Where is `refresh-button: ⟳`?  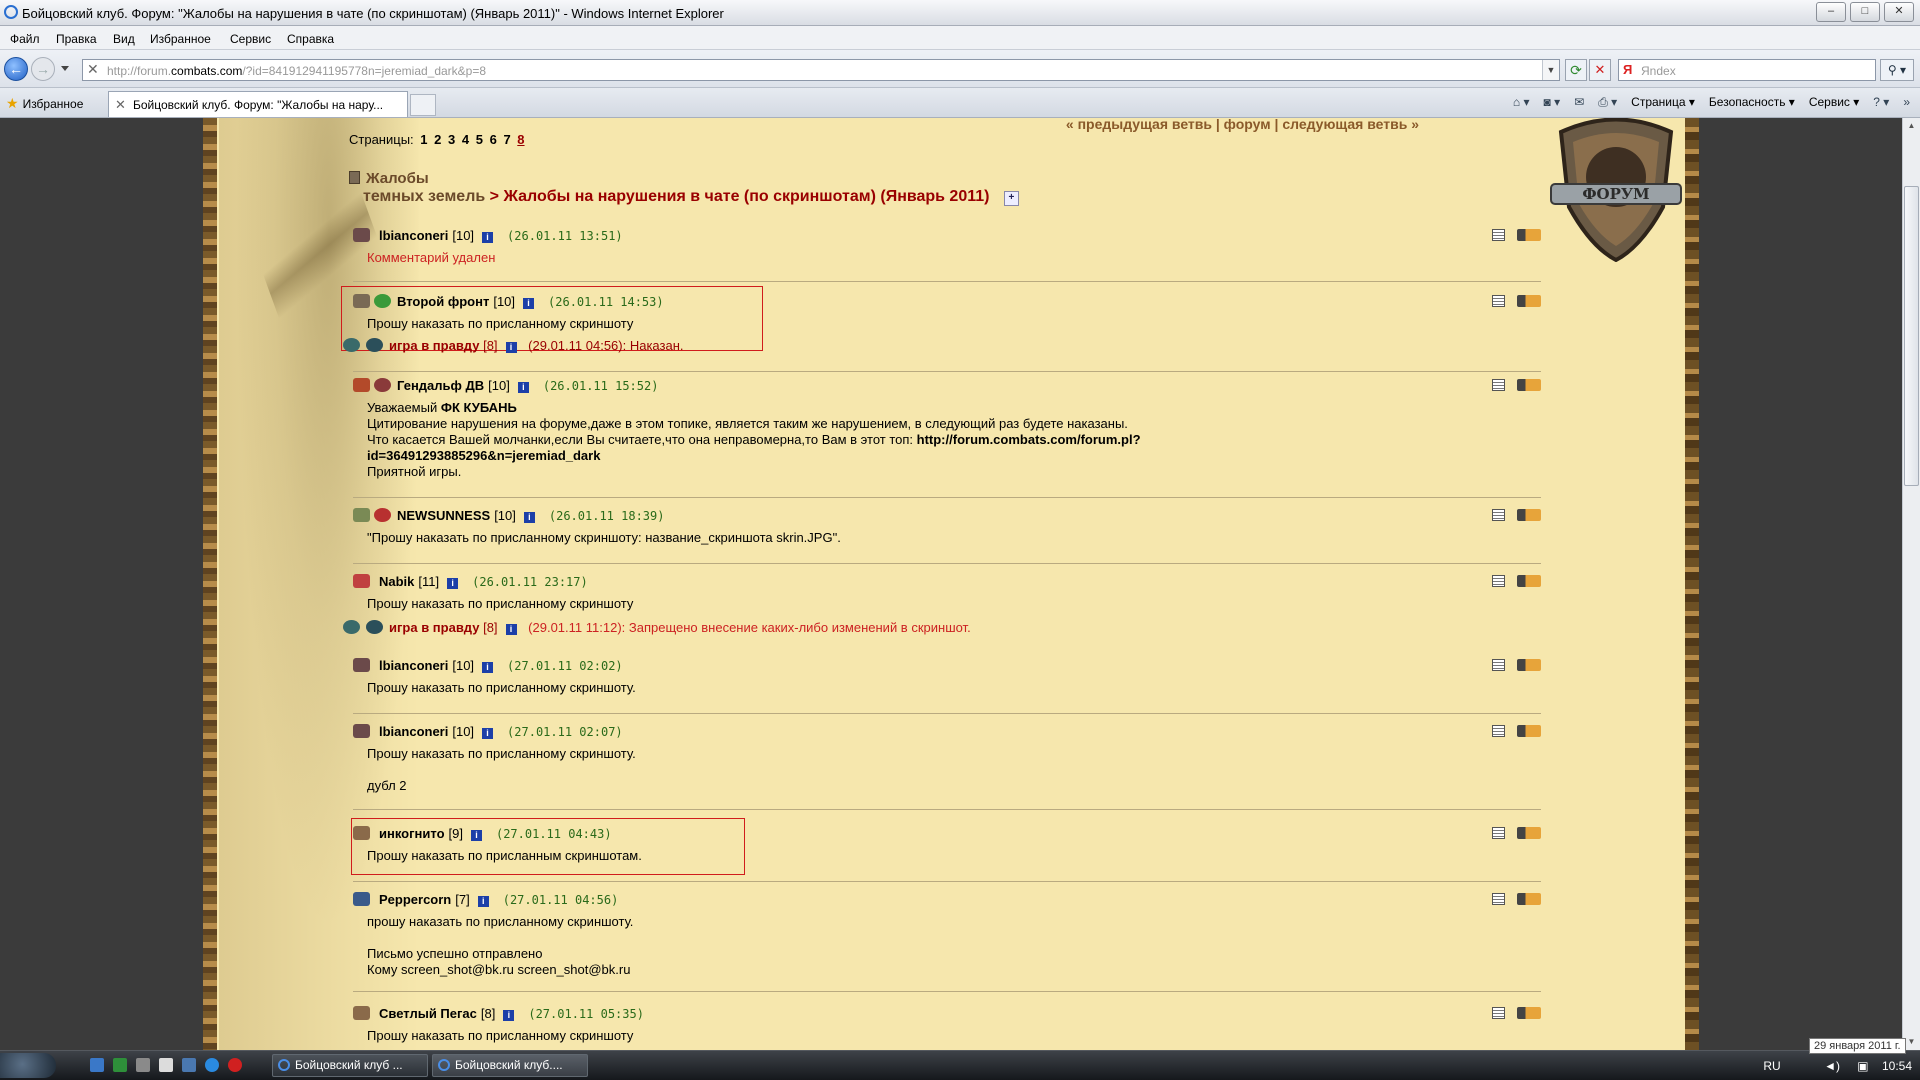
refresh-button: ⟳ is located at coordinates (1576, 70).